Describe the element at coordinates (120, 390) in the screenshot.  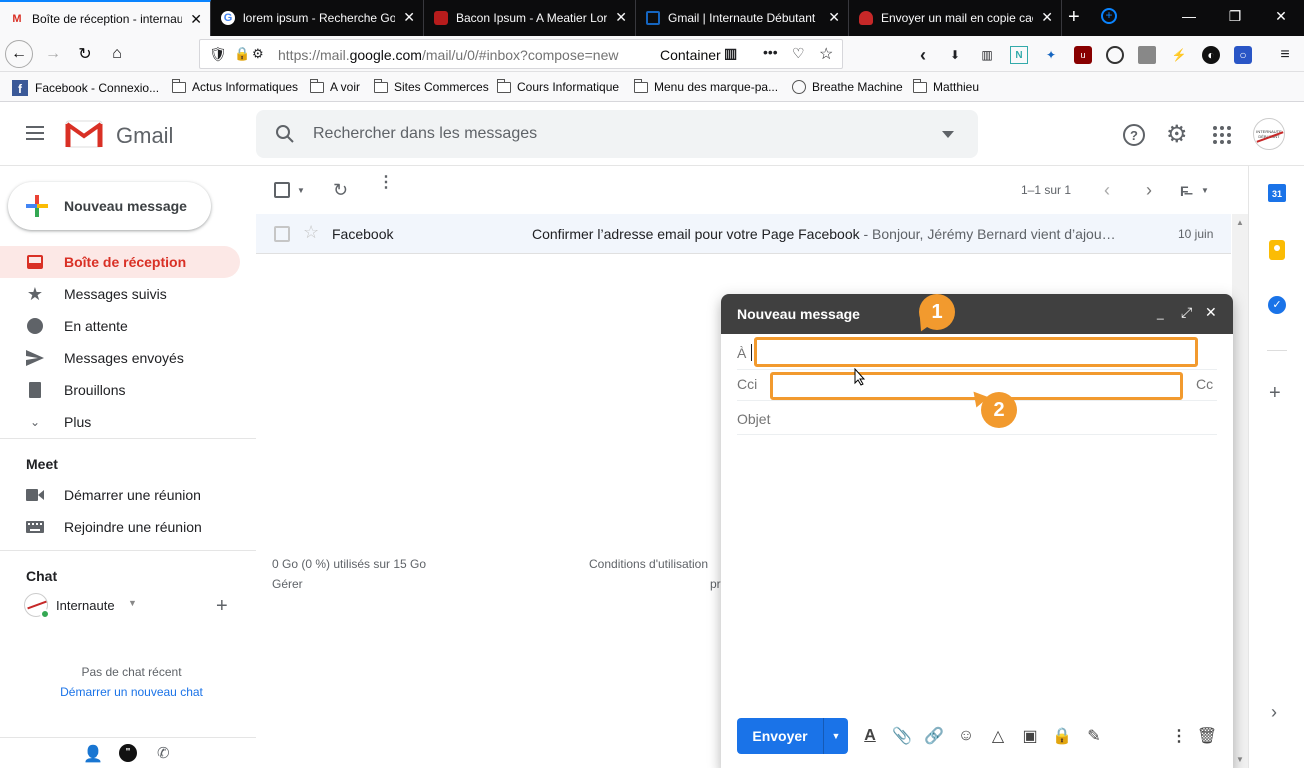
I see `sidebar-item-drafts: Brouillons` at that location.